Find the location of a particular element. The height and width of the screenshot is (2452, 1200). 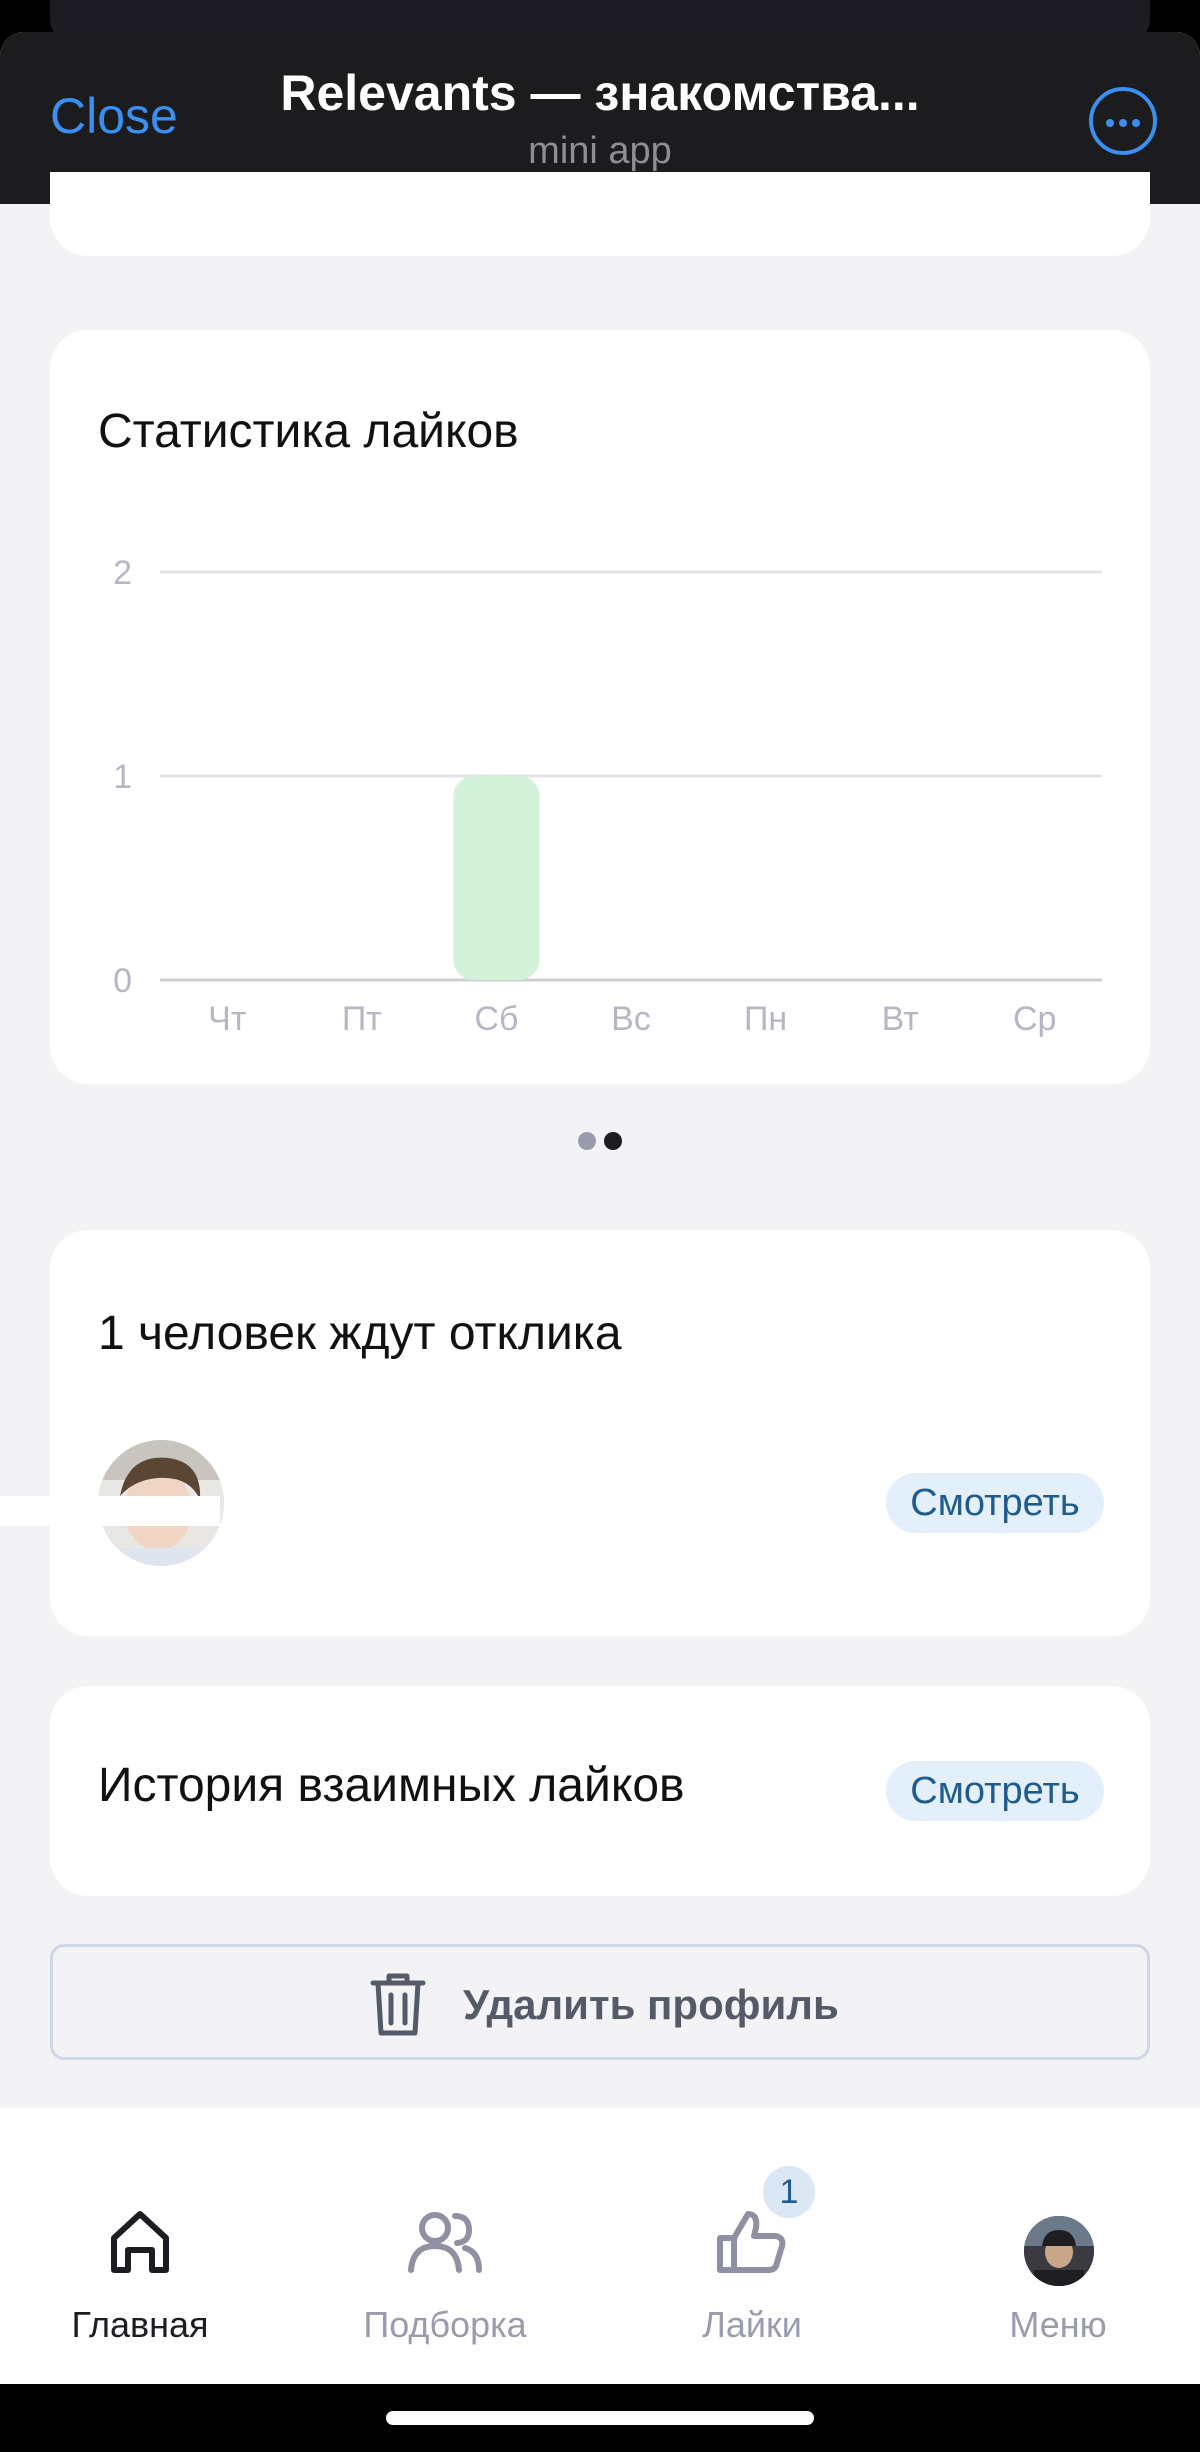

chart-x-tick: Вт is located at coordinates (900, 1019).